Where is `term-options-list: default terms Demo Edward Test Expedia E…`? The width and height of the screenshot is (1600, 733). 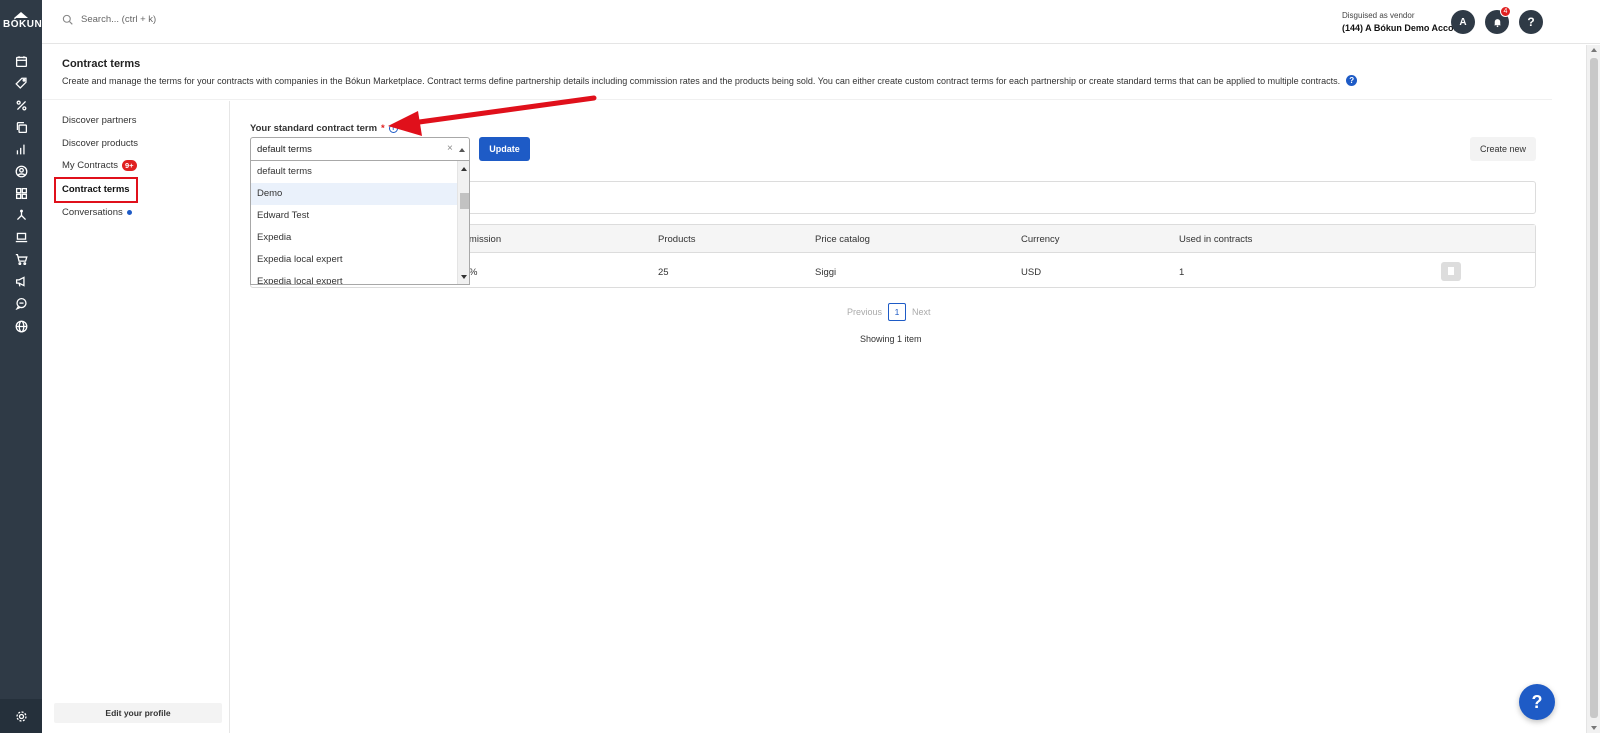 term-options-list: default terms Demo Edward Test Expedia E… is located at coordinates (360, 223).